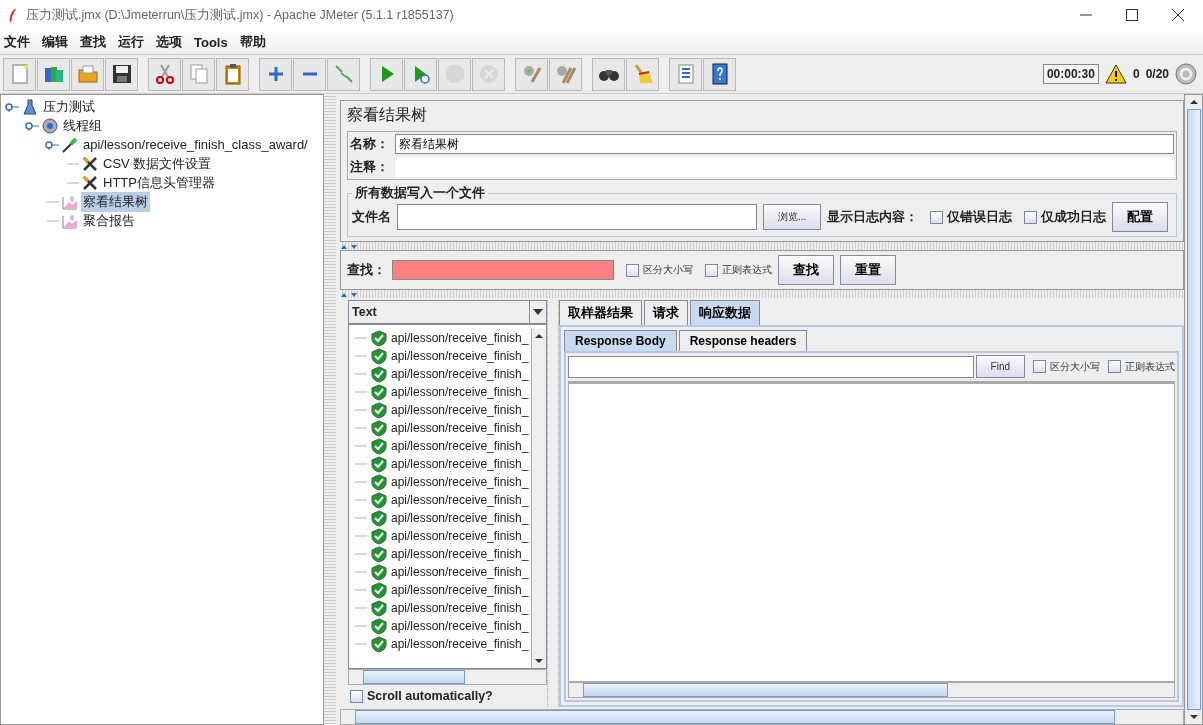 The height and width of the screenshot is (725, 1203). What do you see at coordinates (620, 340) in the screenshot?
I see `tab: Response Body` at bounding box center [620, 340].